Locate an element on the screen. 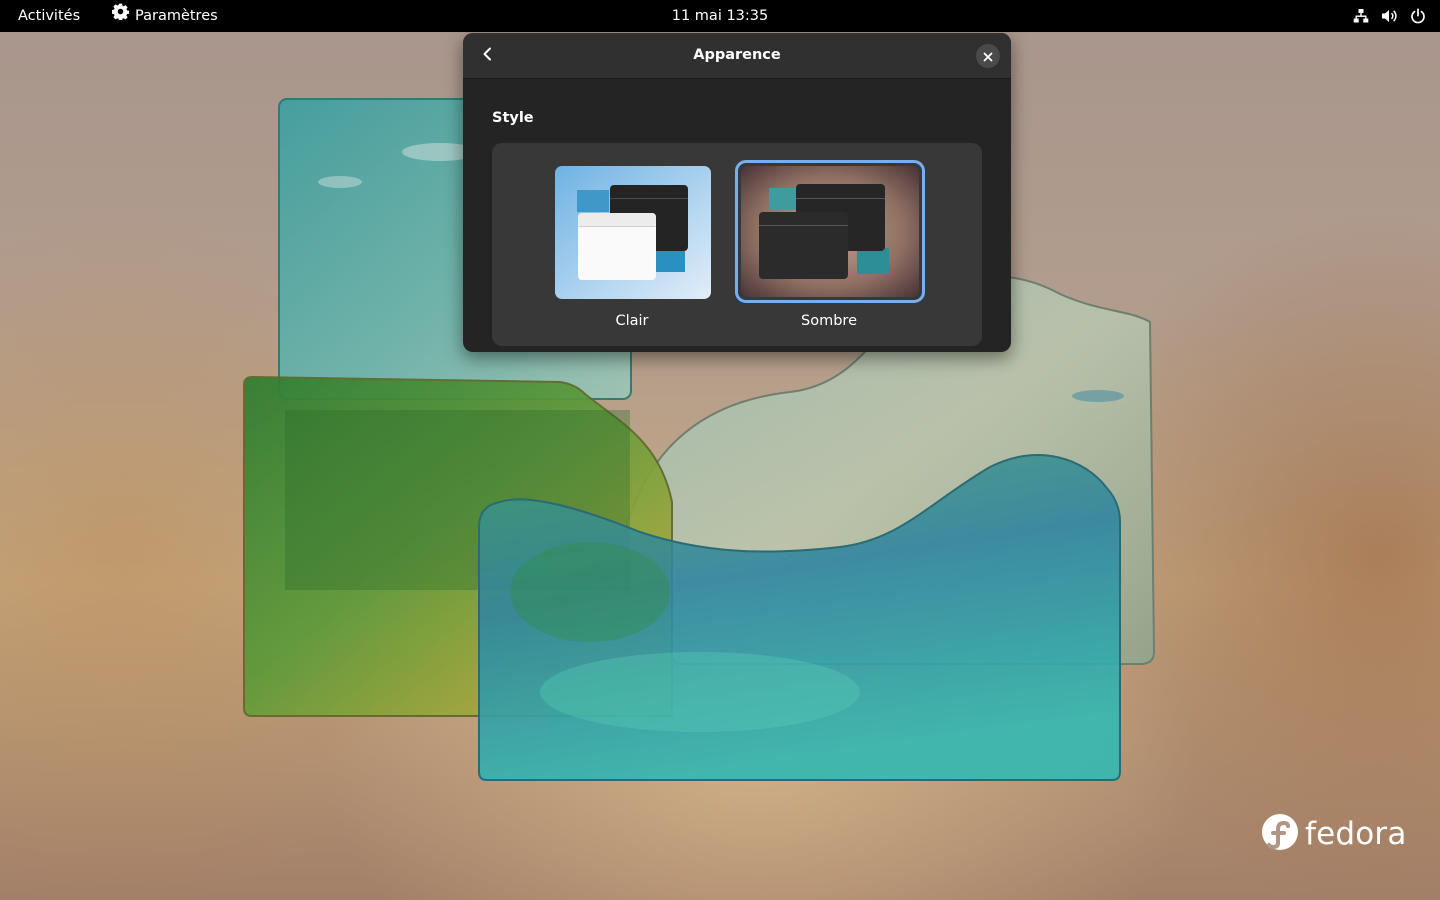 This screenshot has width=1440, height=900. dialog-header: Apparence is located at coordinates (737, 56).